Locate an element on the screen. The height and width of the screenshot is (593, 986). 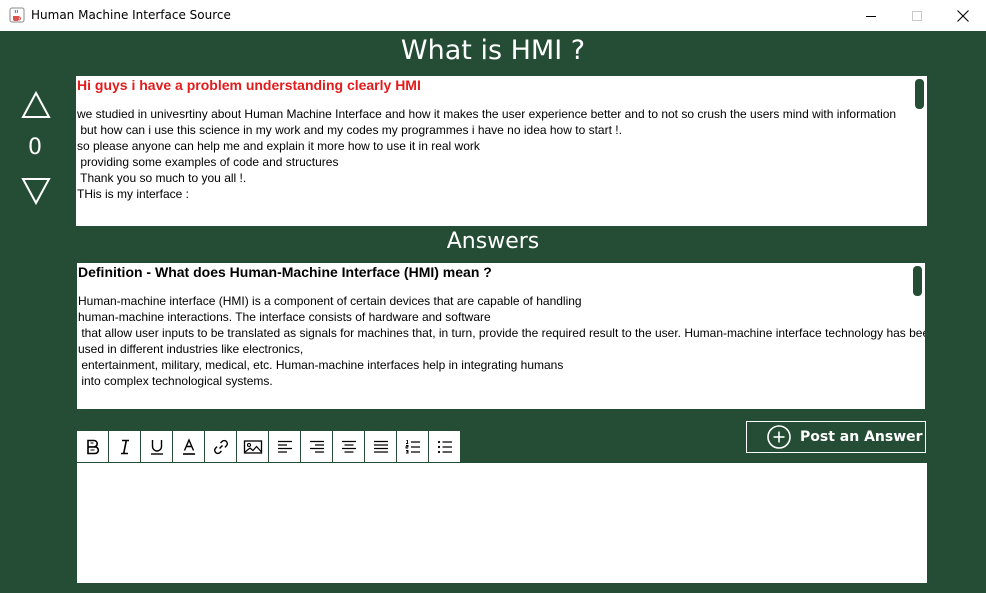
align-justify-button is located at coordinates (380, 446).